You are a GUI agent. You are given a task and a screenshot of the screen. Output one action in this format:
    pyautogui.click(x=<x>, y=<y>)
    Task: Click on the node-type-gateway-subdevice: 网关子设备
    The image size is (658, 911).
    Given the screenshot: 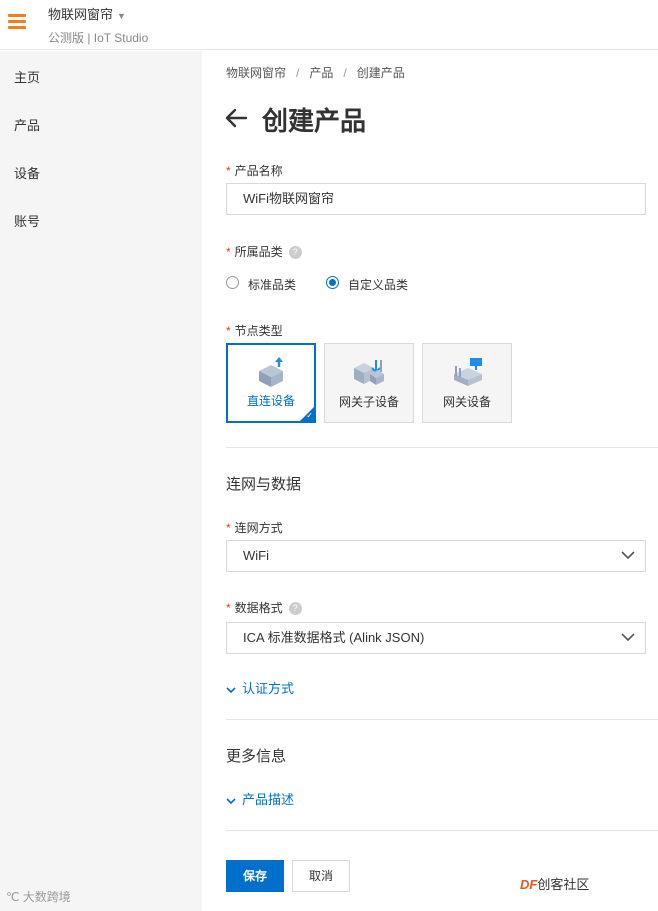 What is the action you would take?
    pyautogui.click(x=369, y=383)
    